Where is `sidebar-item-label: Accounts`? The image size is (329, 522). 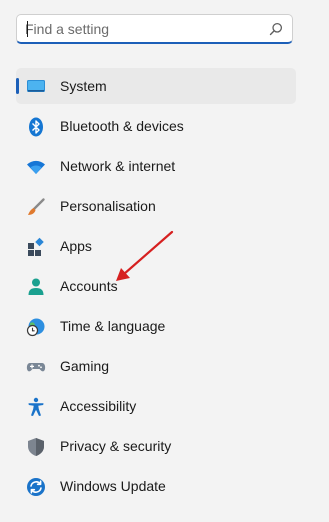 sidebar-item-label: Accounts is located at coordinates (89, 286).